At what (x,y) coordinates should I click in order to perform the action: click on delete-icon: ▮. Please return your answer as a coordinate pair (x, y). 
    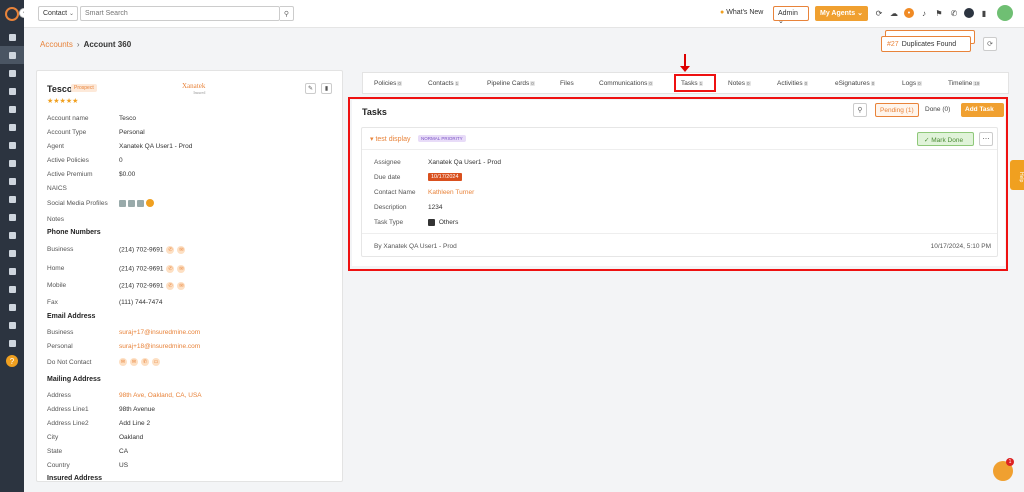
    Looking at the image, I should click on (326, 88).